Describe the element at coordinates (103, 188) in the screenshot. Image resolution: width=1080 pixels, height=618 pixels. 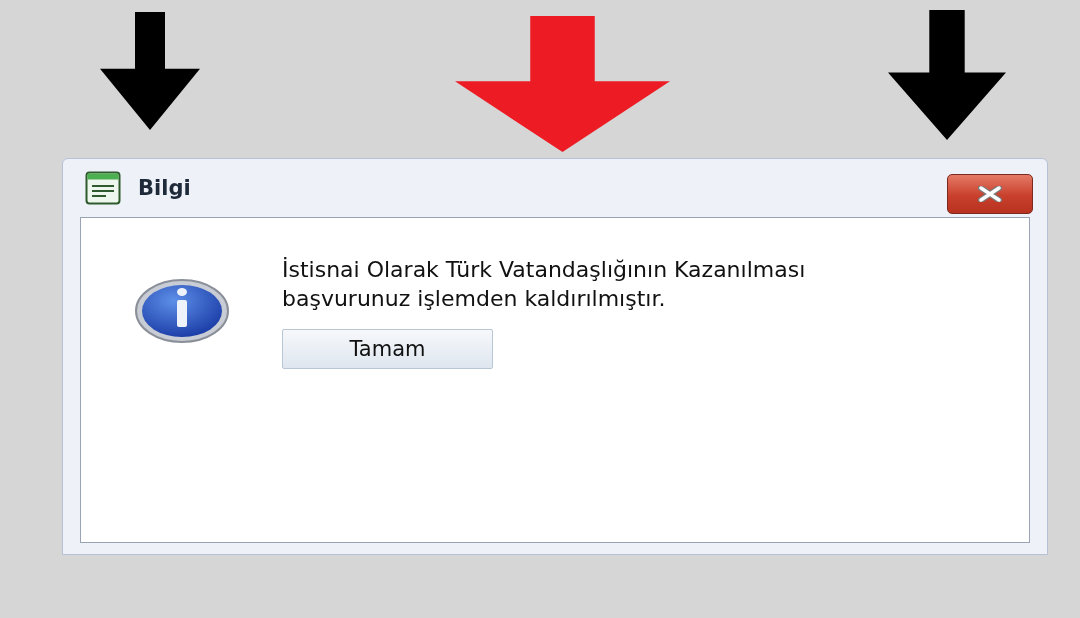
I see `window-icon` at that location.